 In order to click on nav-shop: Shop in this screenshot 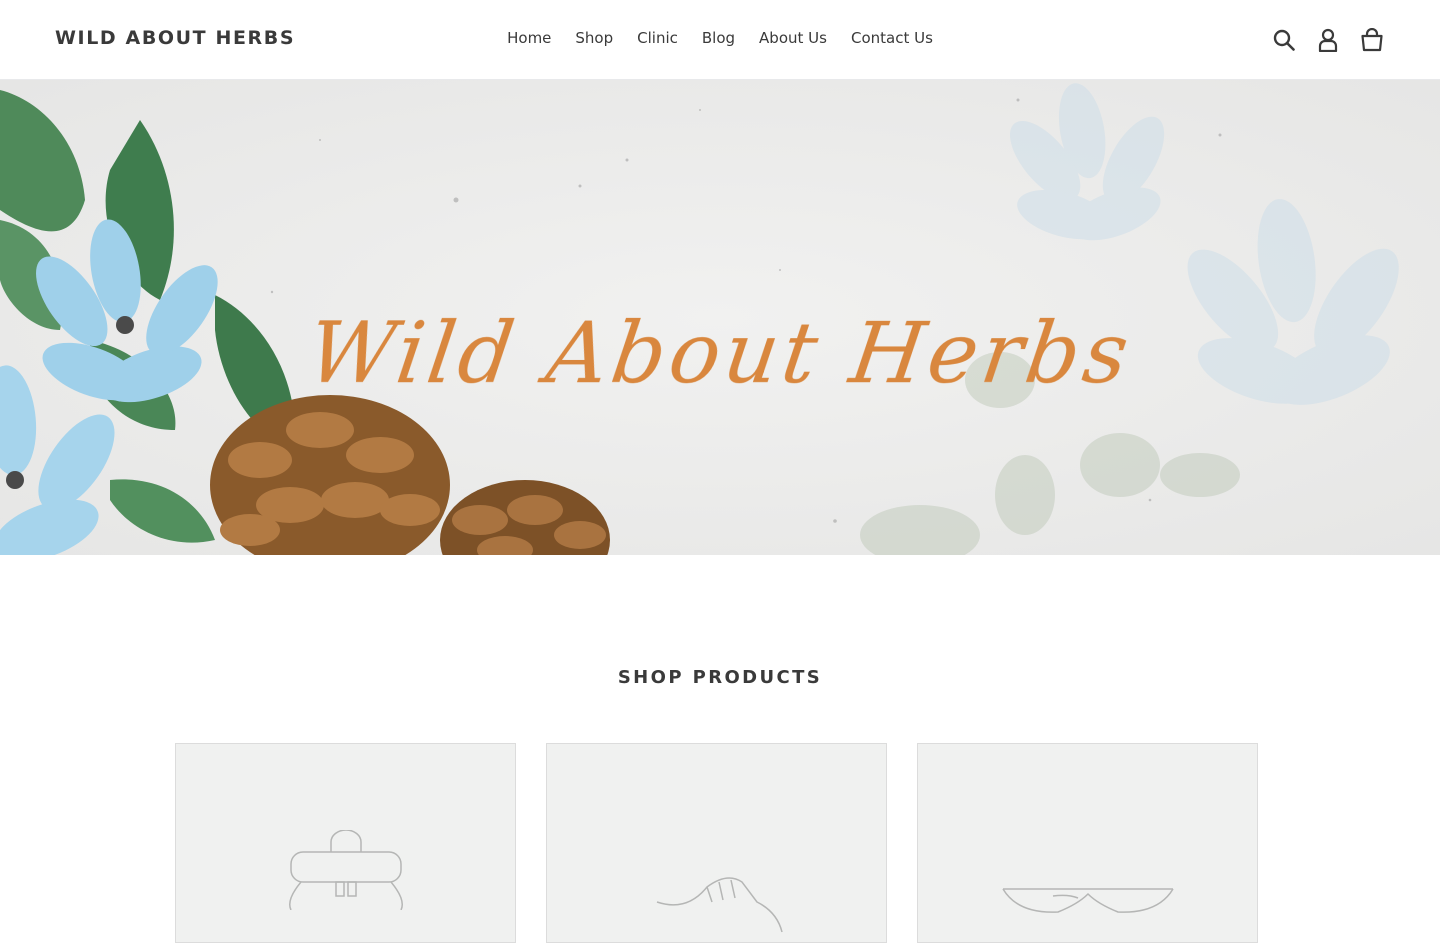, I will do `click(594, 38)`.